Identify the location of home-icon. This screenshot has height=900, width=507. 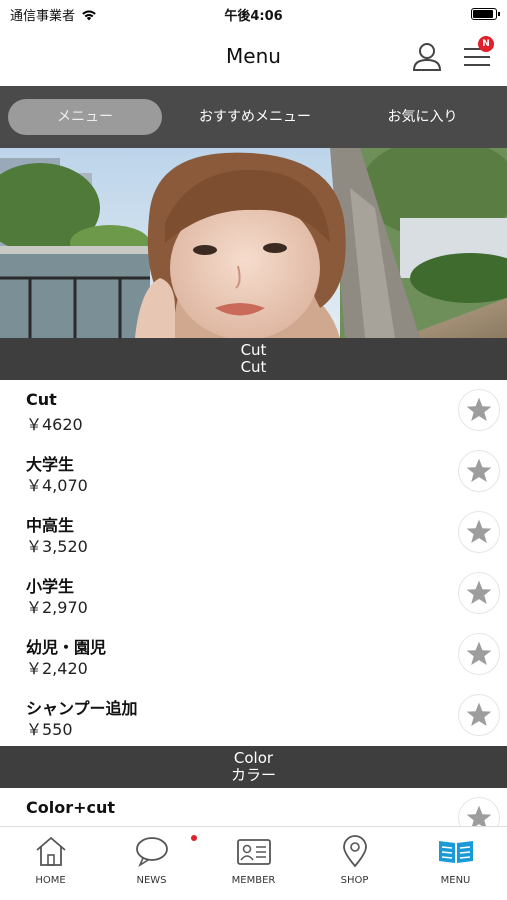
(50, 851).